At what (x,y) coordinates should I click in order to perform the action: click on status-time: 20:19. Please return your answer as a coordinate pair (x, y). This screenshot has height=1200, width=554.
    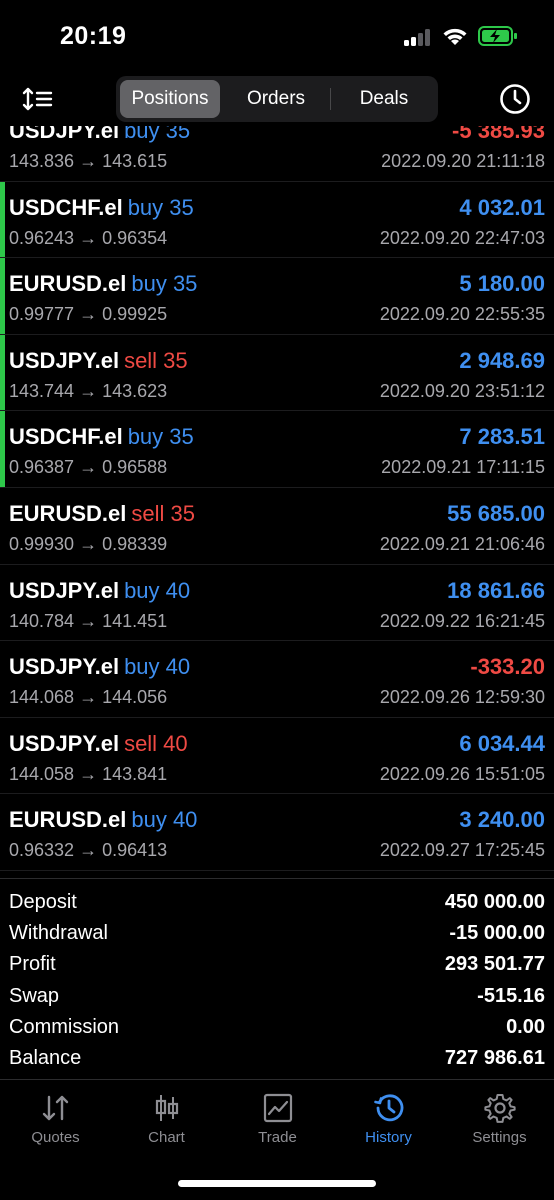
    Looking at the image, I should click on (93, 36).